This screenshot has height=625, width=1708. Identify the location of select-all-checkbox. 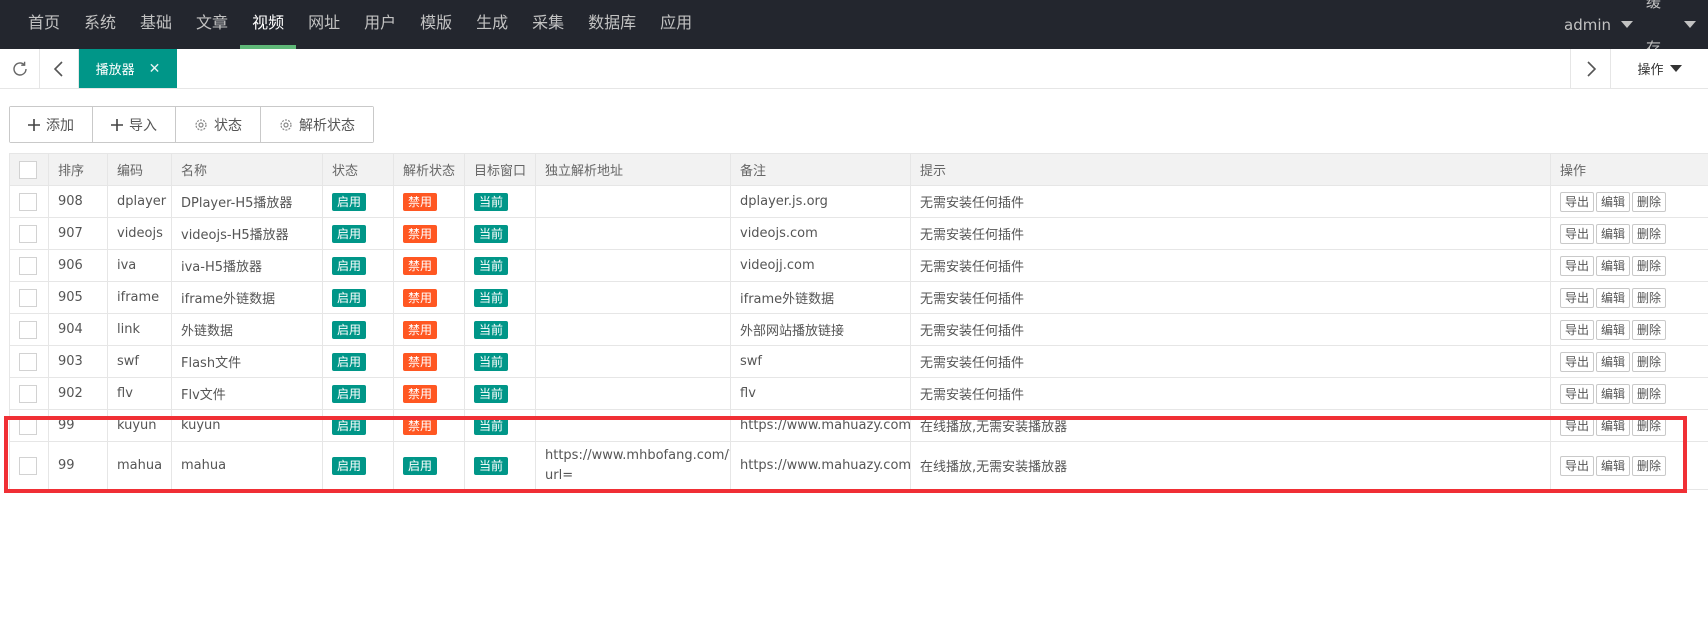
(28, 169).